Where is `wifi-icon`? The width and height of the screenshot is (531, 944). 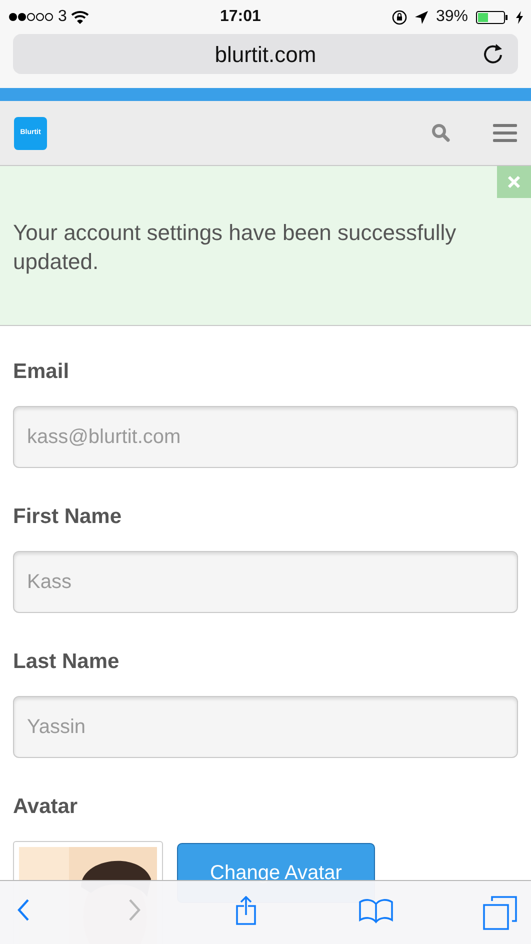
wifi-icon is located at coordinates (79, 17).